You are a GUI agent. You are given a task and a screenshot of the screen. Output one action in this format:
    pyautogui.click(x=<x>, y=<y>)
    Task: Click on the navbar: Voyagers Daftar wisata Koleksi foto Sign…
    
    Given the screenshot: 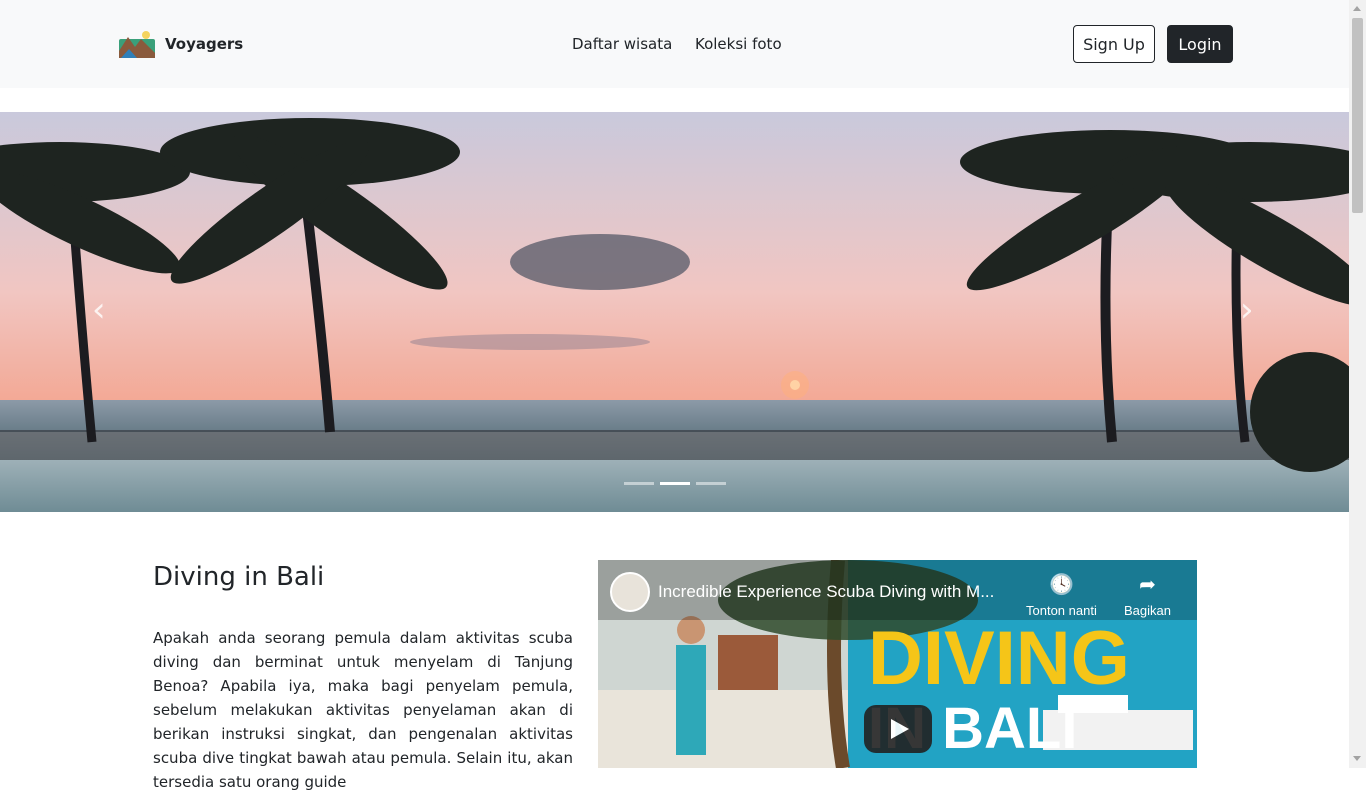 What is the action you would take?
    pyautogui.click(x=674, y=44)
    